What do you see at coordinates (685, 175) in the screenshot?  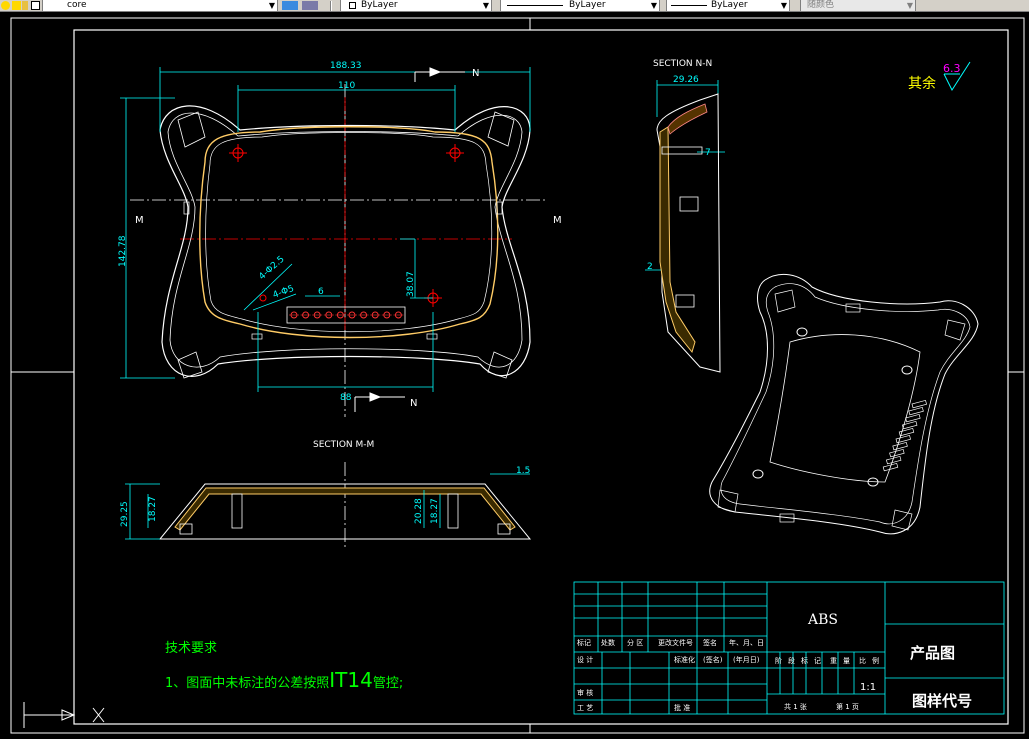 I see `section-nn-dims` at bounding box center [685, 175].